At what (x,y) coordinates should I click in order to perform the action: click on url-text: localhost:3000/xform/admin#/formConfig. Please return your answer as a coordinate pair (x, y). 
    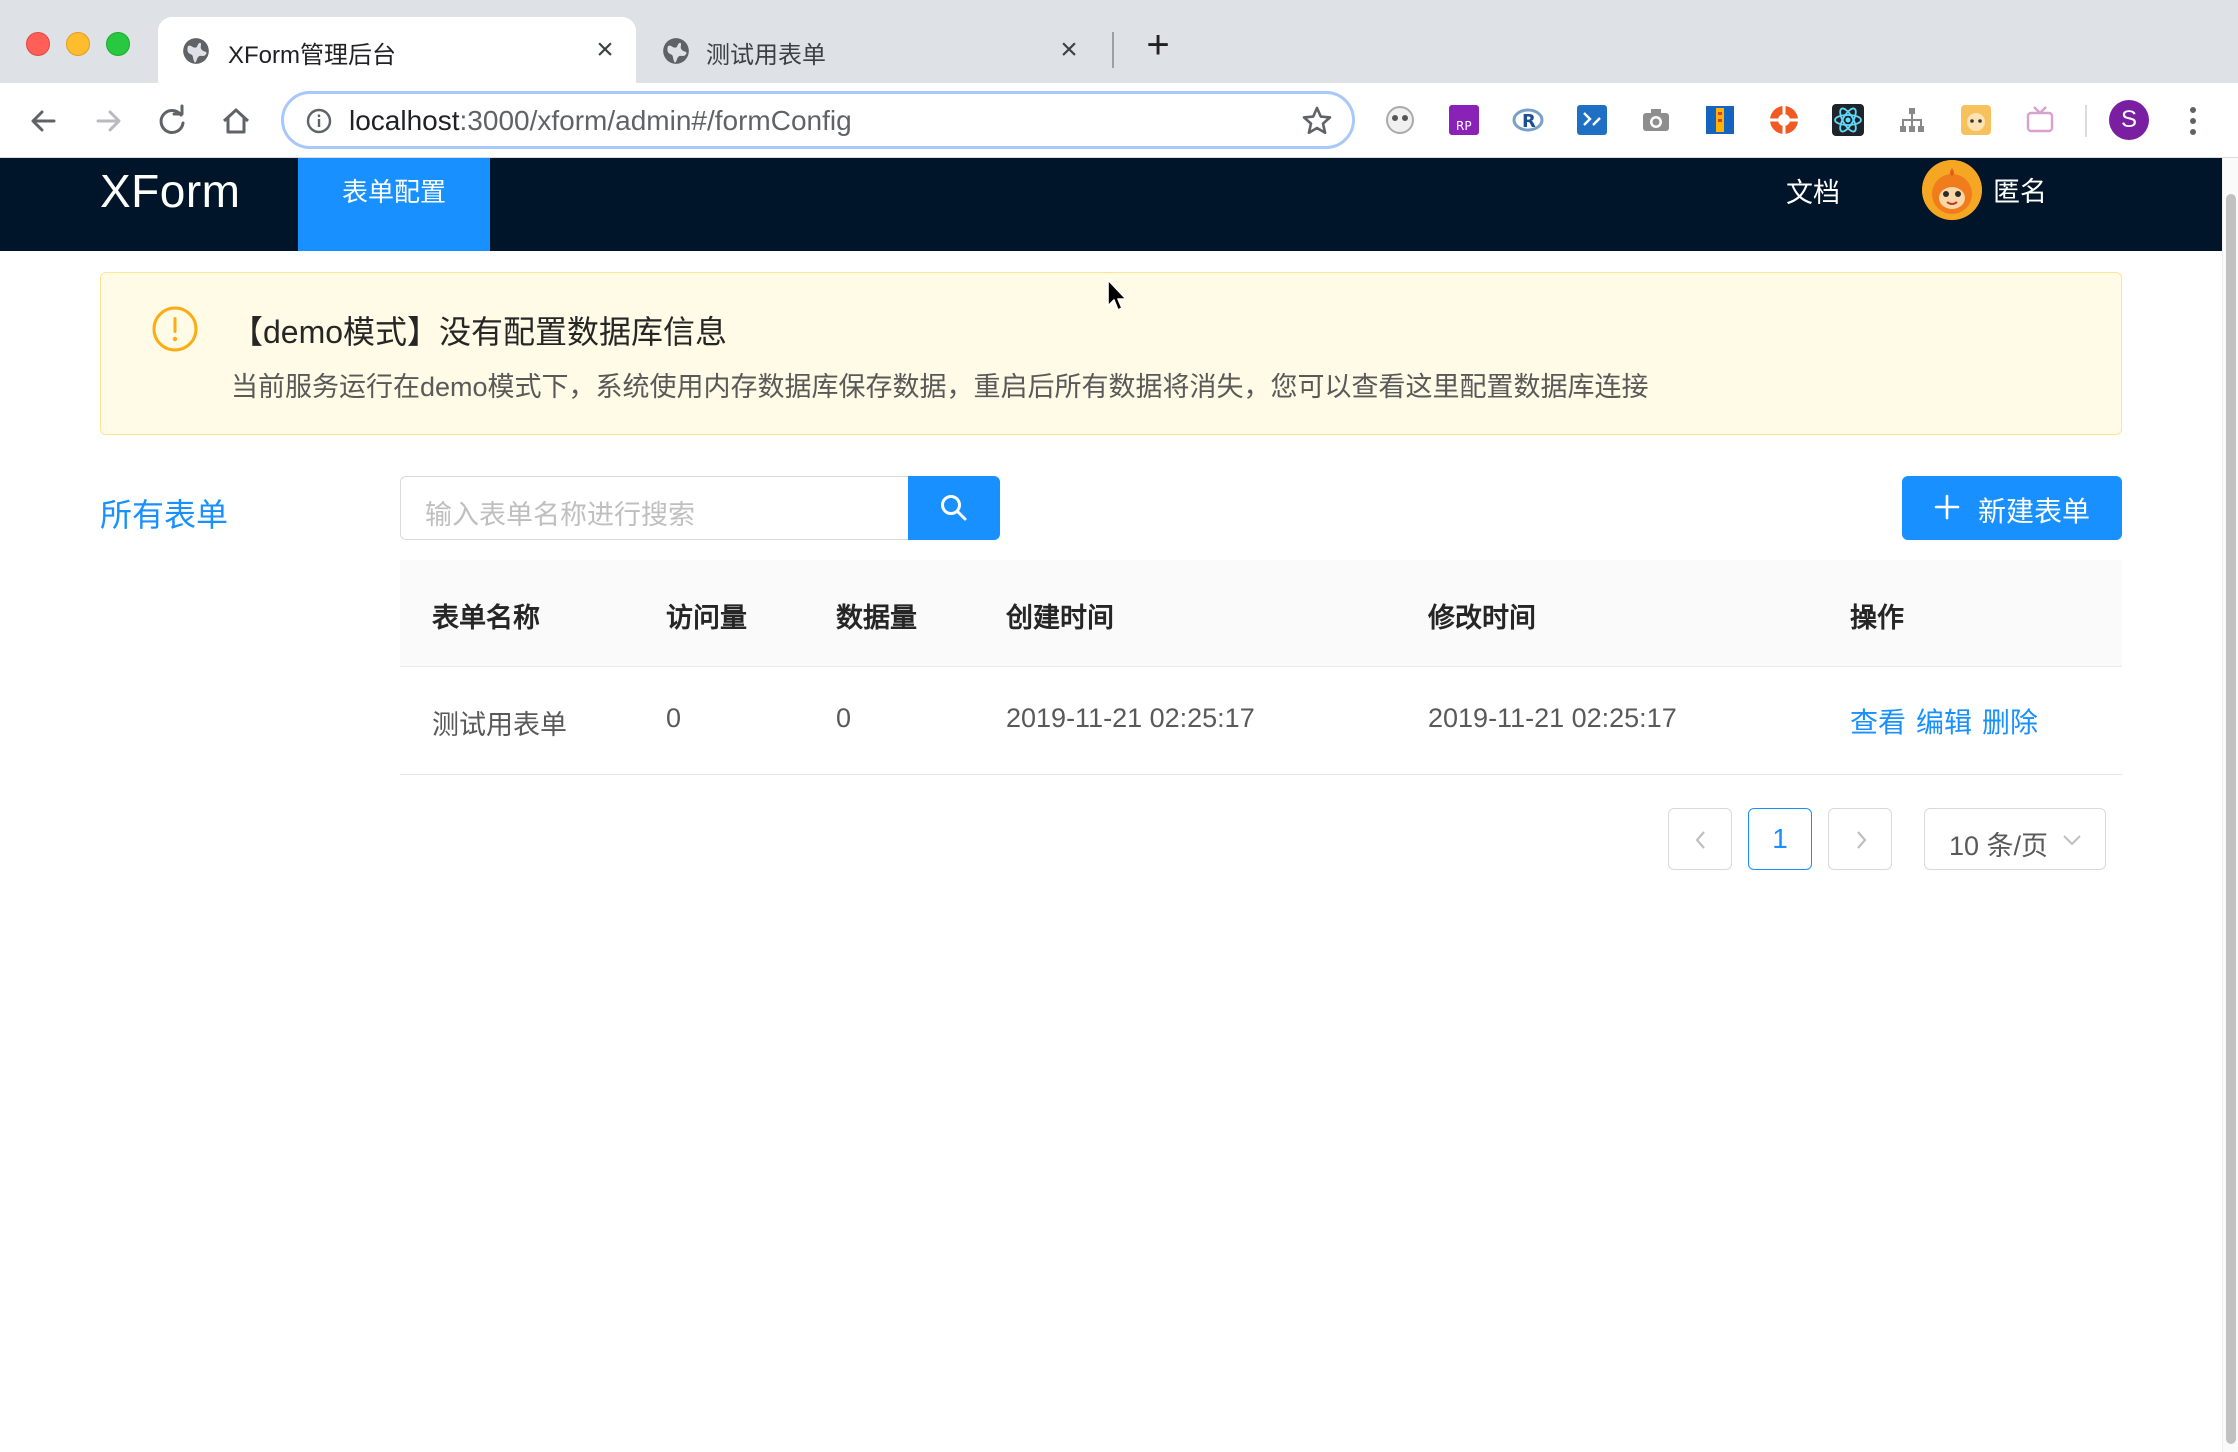
    Looking at the image, I should click on (600, 120).